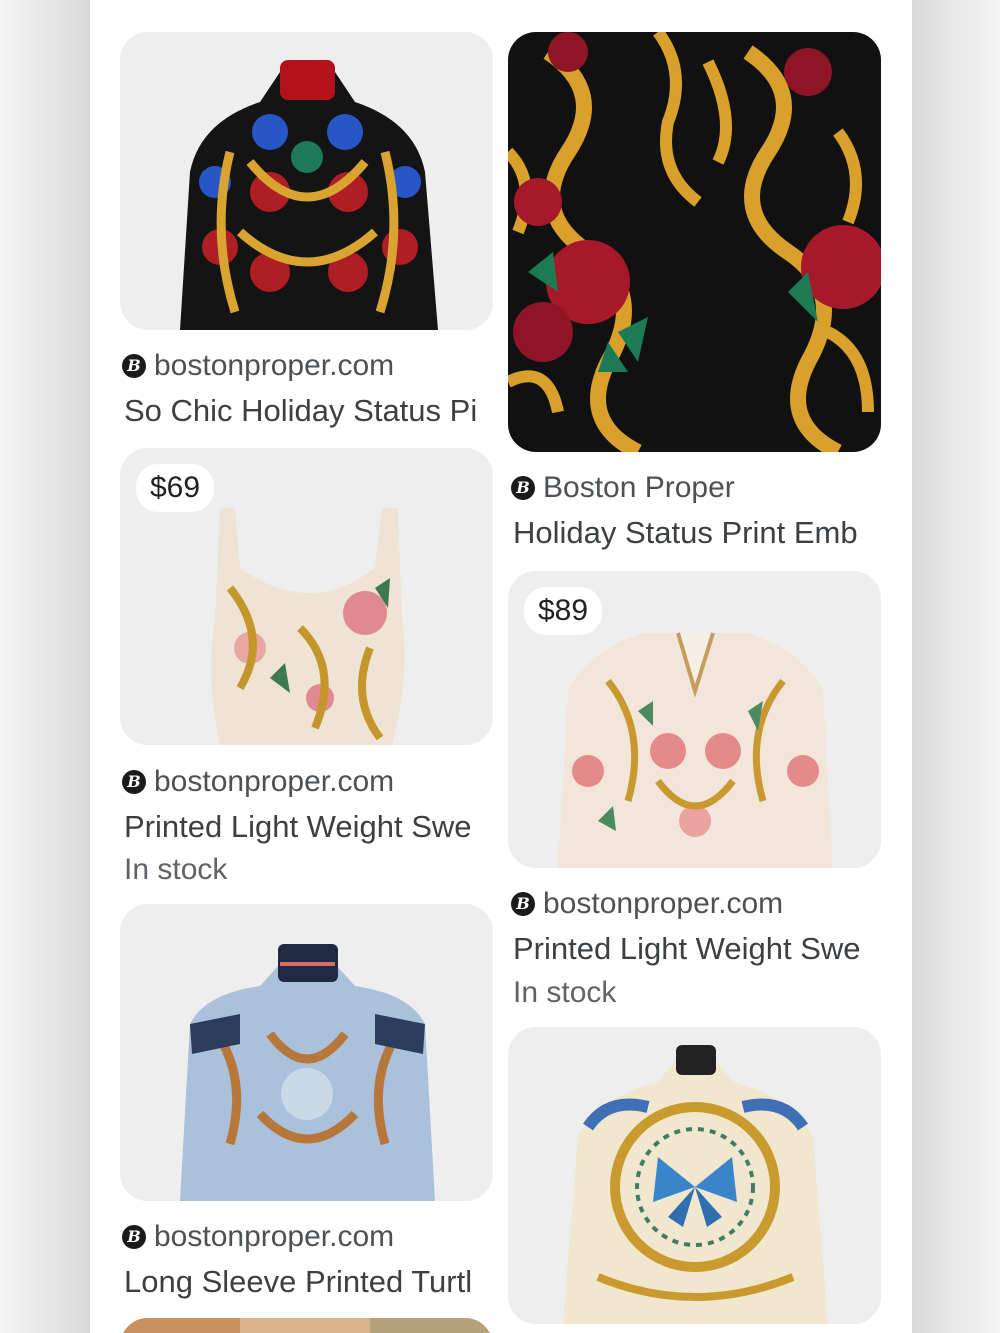 The height and width of the screenshot is (1333, 1000). Describe the element at coordinates (698, 533) in the screenshot. I see `product-title: Holiday Status Print Emb` at that location.